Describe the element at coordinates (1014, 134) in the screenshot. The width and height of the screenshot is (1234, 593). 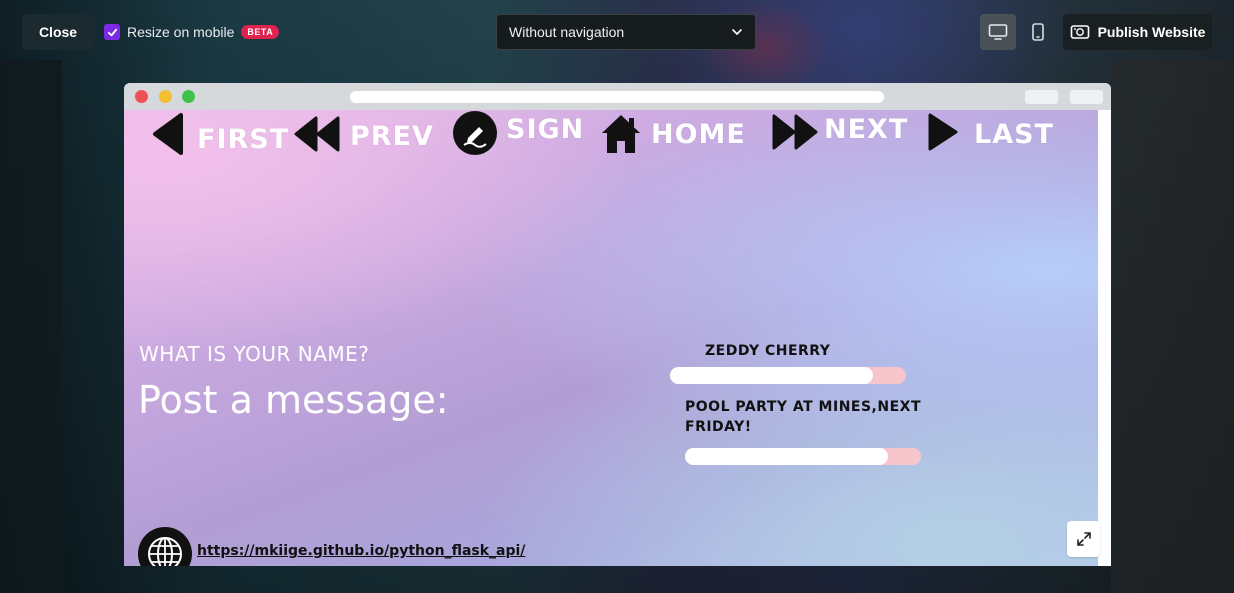
I see `nav-last-label: LAST` at that location.